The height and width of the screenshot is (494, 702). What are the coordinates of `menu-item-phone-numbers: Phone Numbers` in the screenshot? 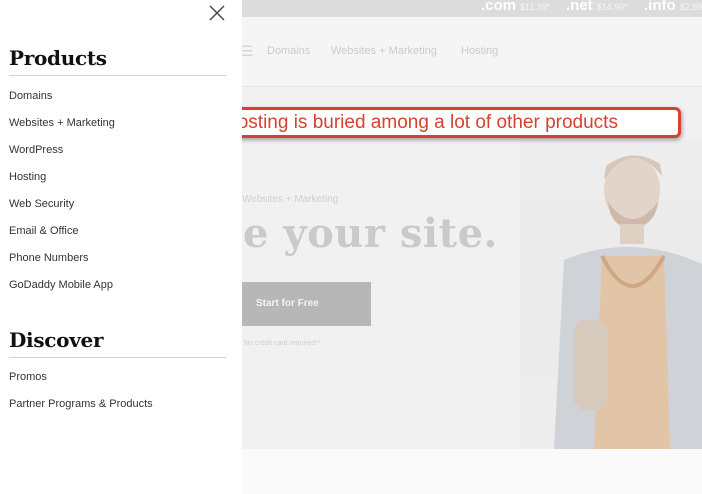 It's located at (49, 258).